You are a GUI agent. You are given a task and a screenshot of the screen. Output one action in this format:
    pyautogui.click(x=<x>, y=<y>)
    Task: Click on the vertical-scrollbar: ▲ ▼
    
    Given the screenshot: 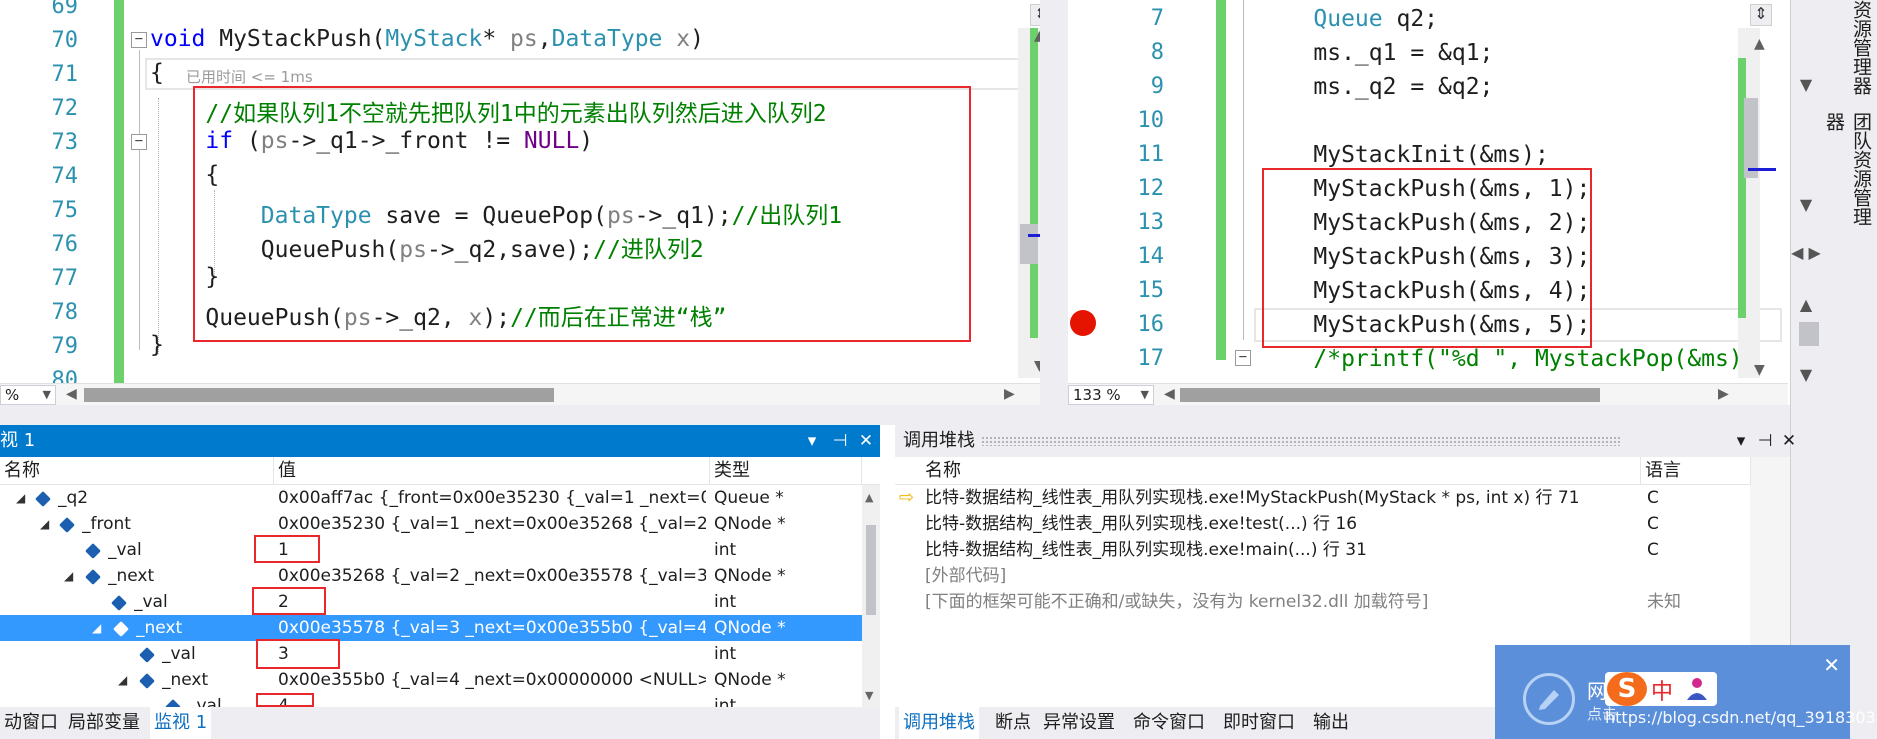 What is the action you would take?
    pyautogui.click(x=871, y=596)
    